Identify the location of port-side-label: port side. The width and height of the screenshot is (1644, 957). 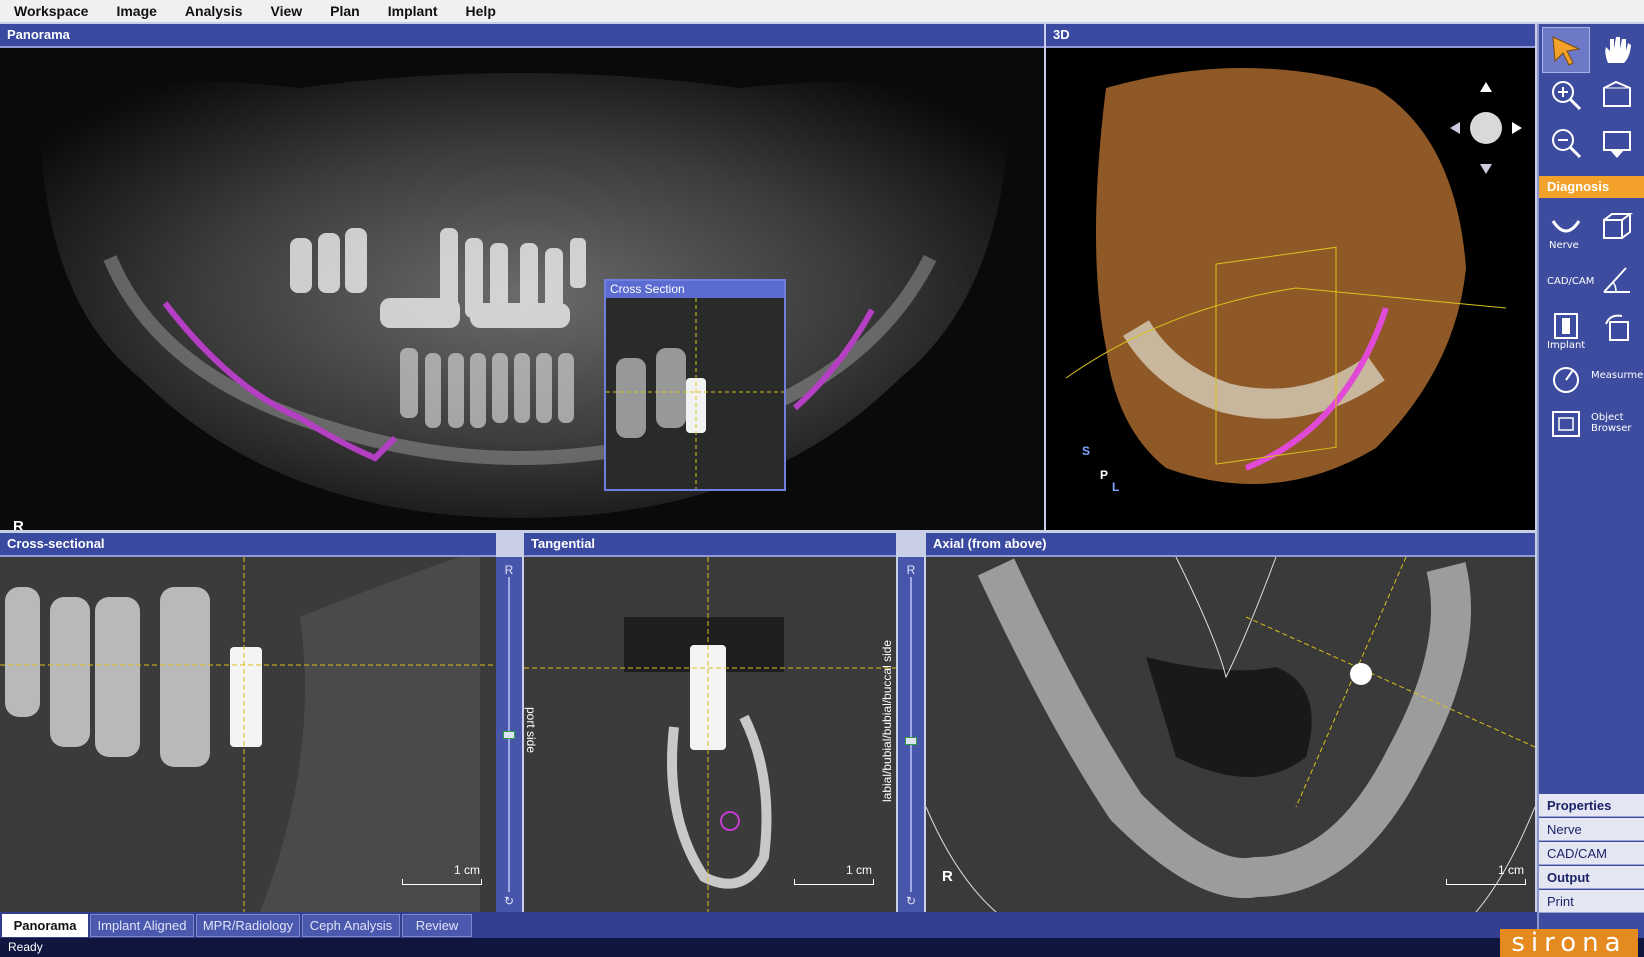
(531, 730).